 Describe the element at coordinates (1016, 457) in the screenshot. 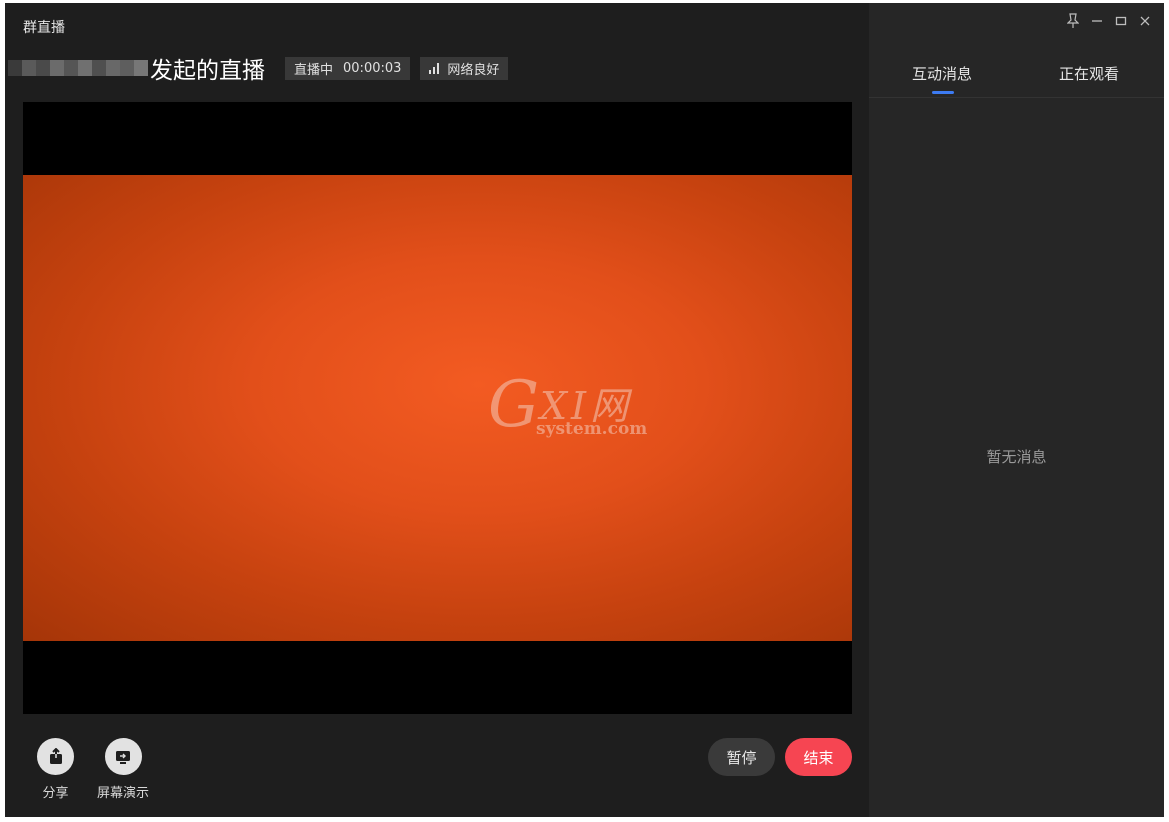

I see `empty-messages-text: 暂无消息` at that location.